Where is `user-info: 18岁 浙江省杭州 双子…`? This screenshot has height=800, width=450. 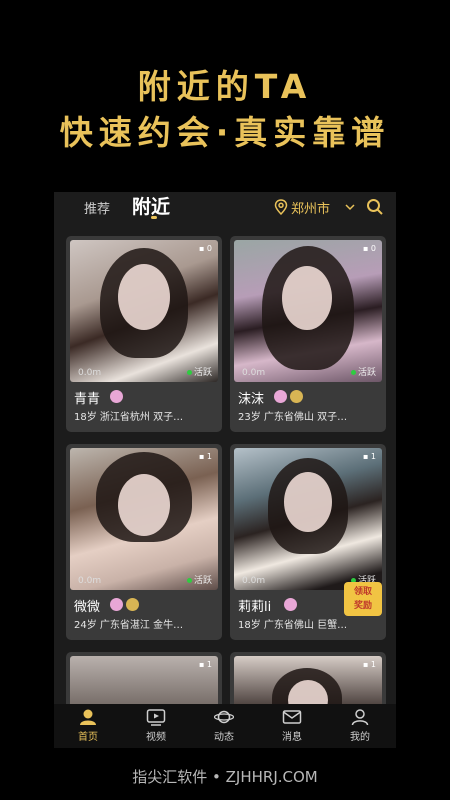 user-info: 18岁 浙江省杭州 双子… is located at coordinates (129, 417).